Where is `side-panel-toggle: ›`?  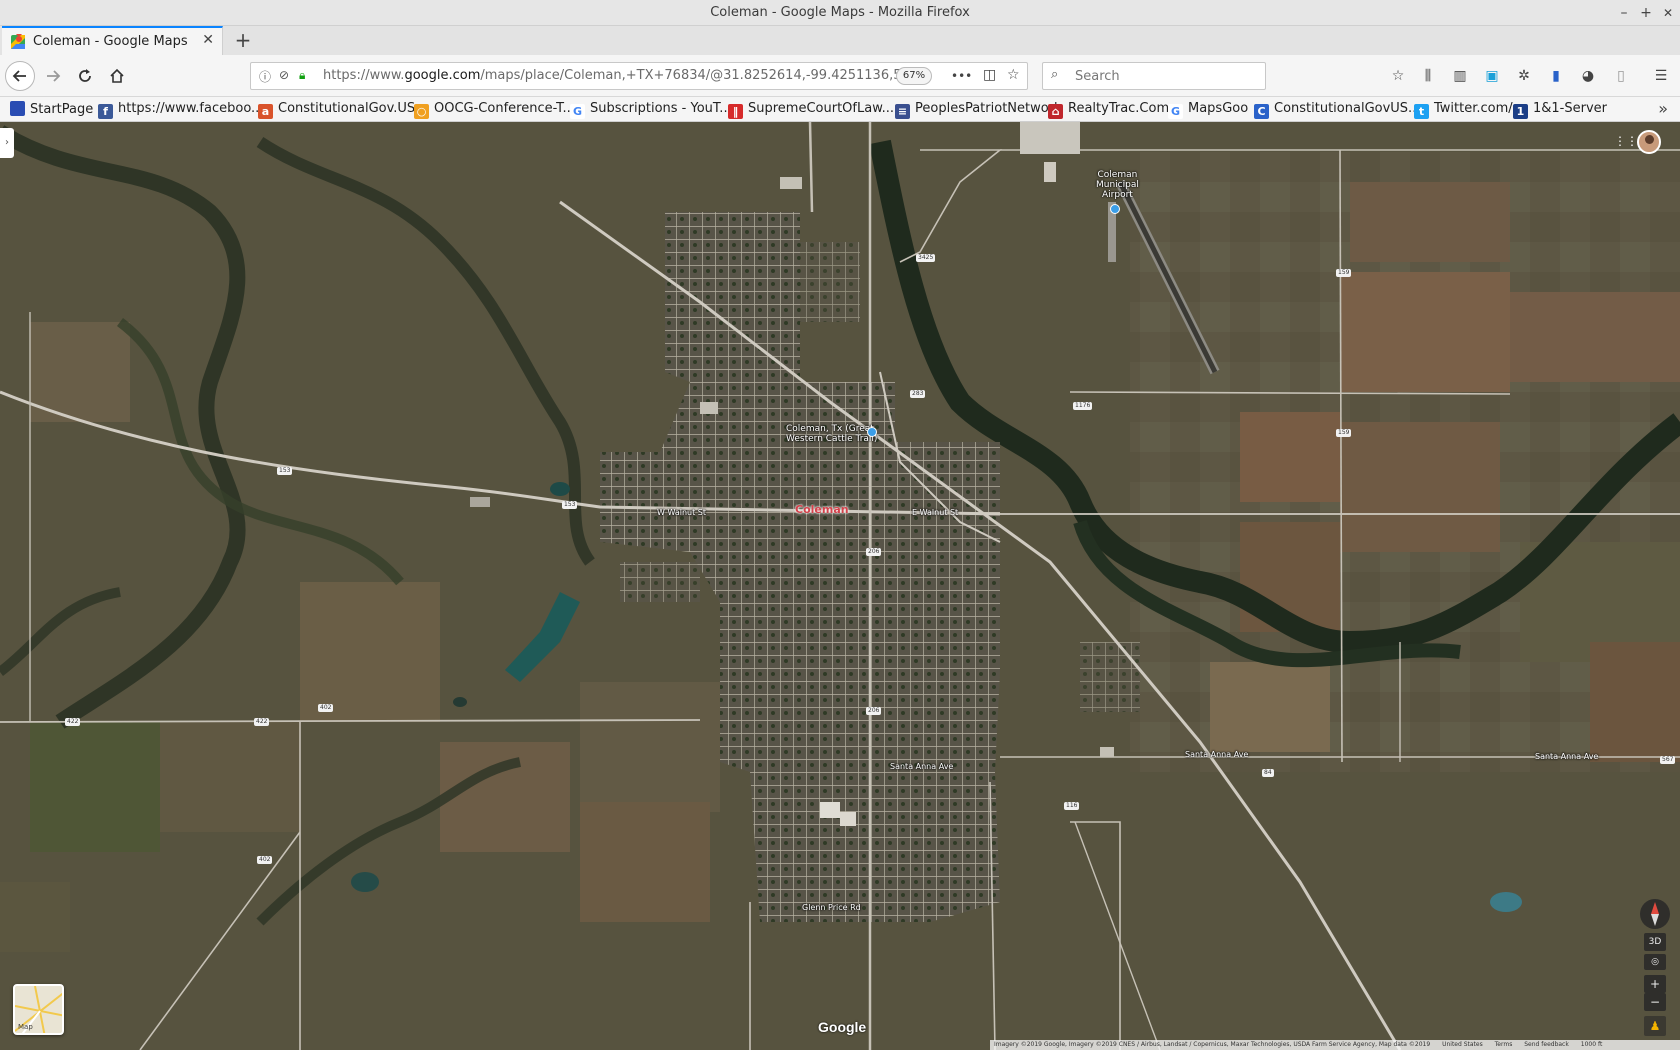 side-panel-toggle: › is located at coordinates (7, 143).